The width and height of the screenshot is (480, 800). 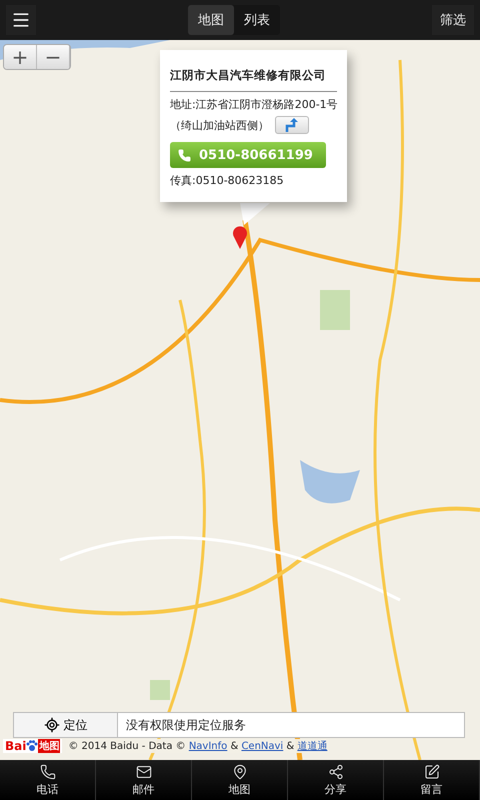 I want to click on view-tab: 列表, so click(x=257, y=20).